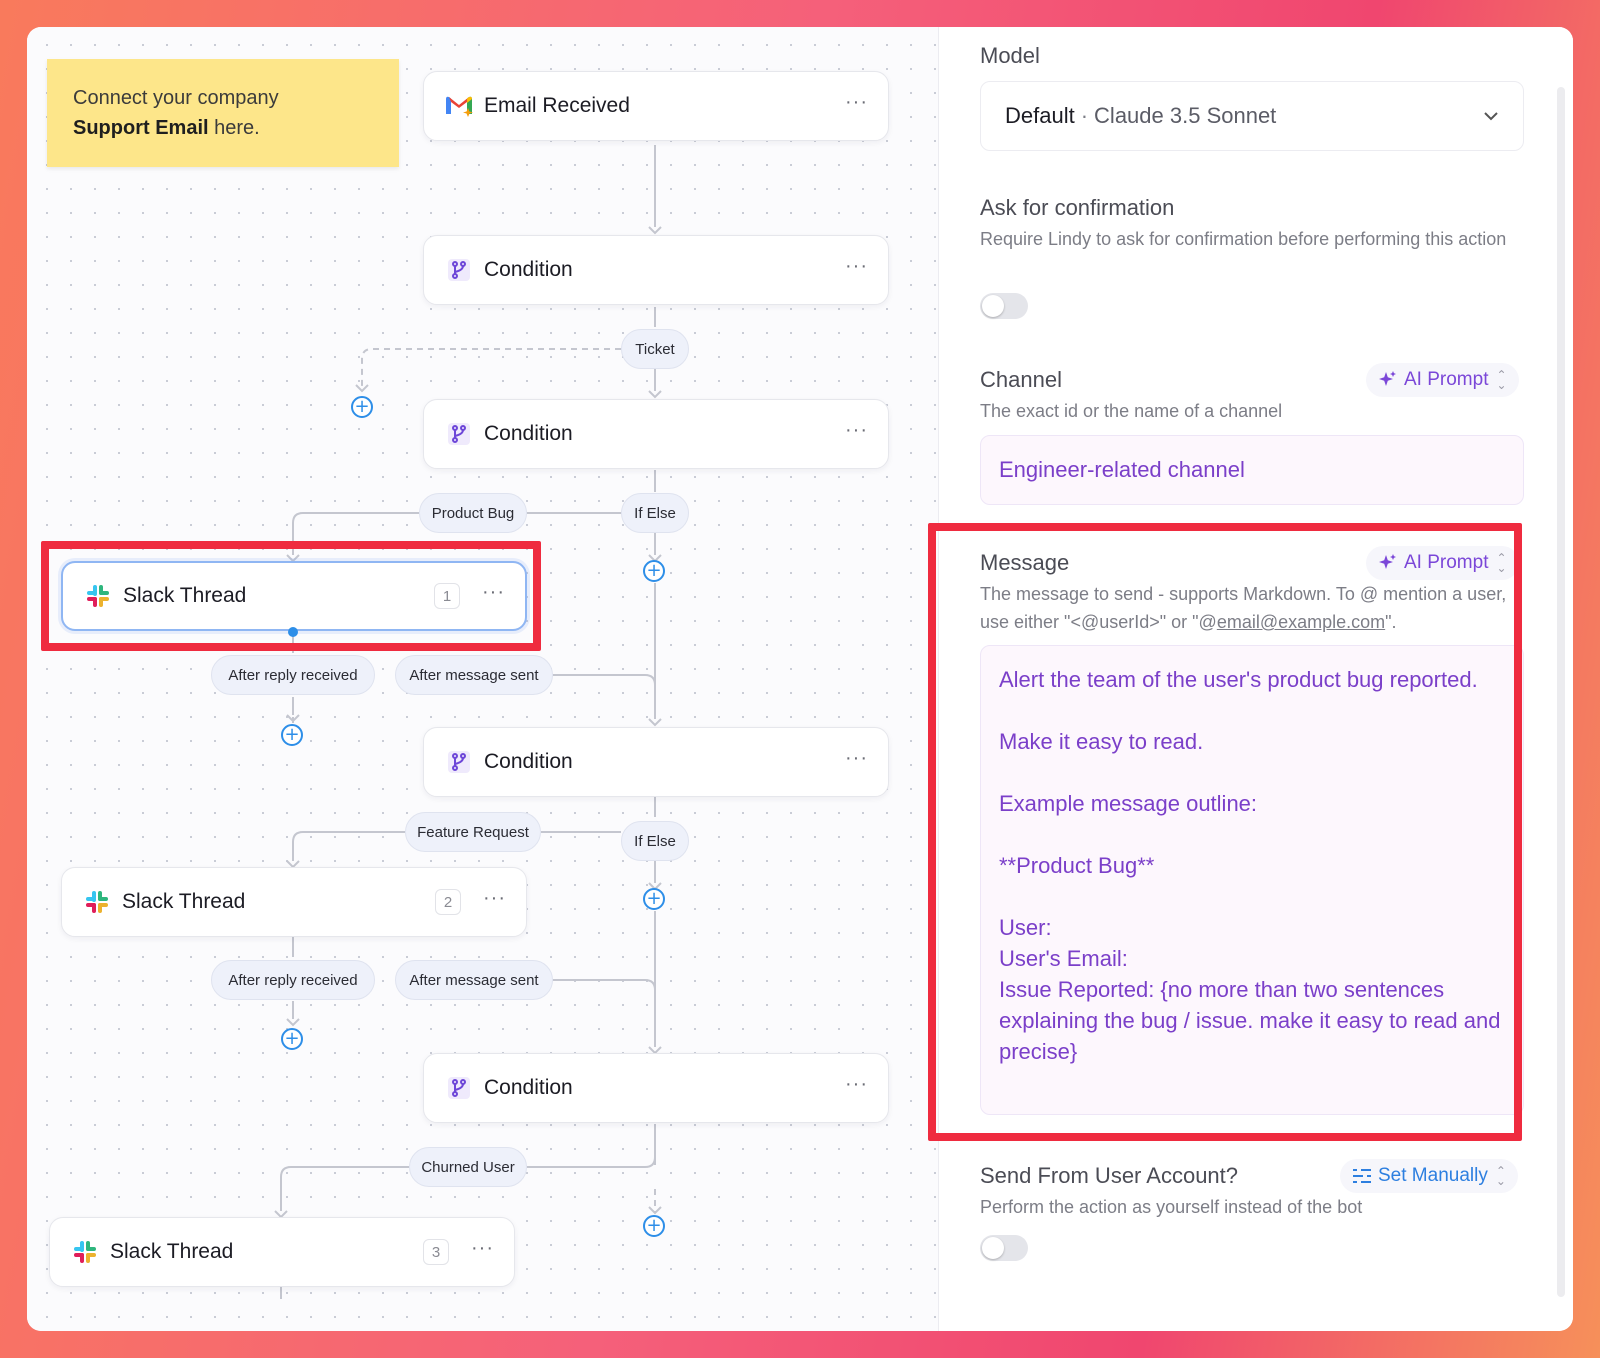 The height and width of the screenshot is (1358, 1600). What do you see at coordinates (1252, 116) in the screenshot?
I see `model-select: Default · Claude 3.5 Sonnet` at bounding box center [1252, 116].